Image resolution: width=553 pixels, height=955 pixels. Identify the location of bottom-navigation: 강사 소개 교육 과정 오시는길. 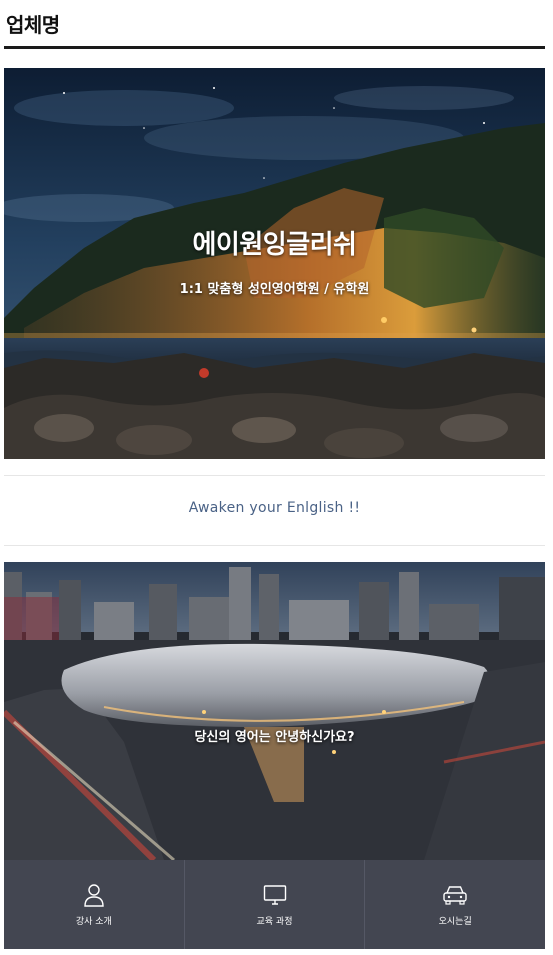
(274, 904).